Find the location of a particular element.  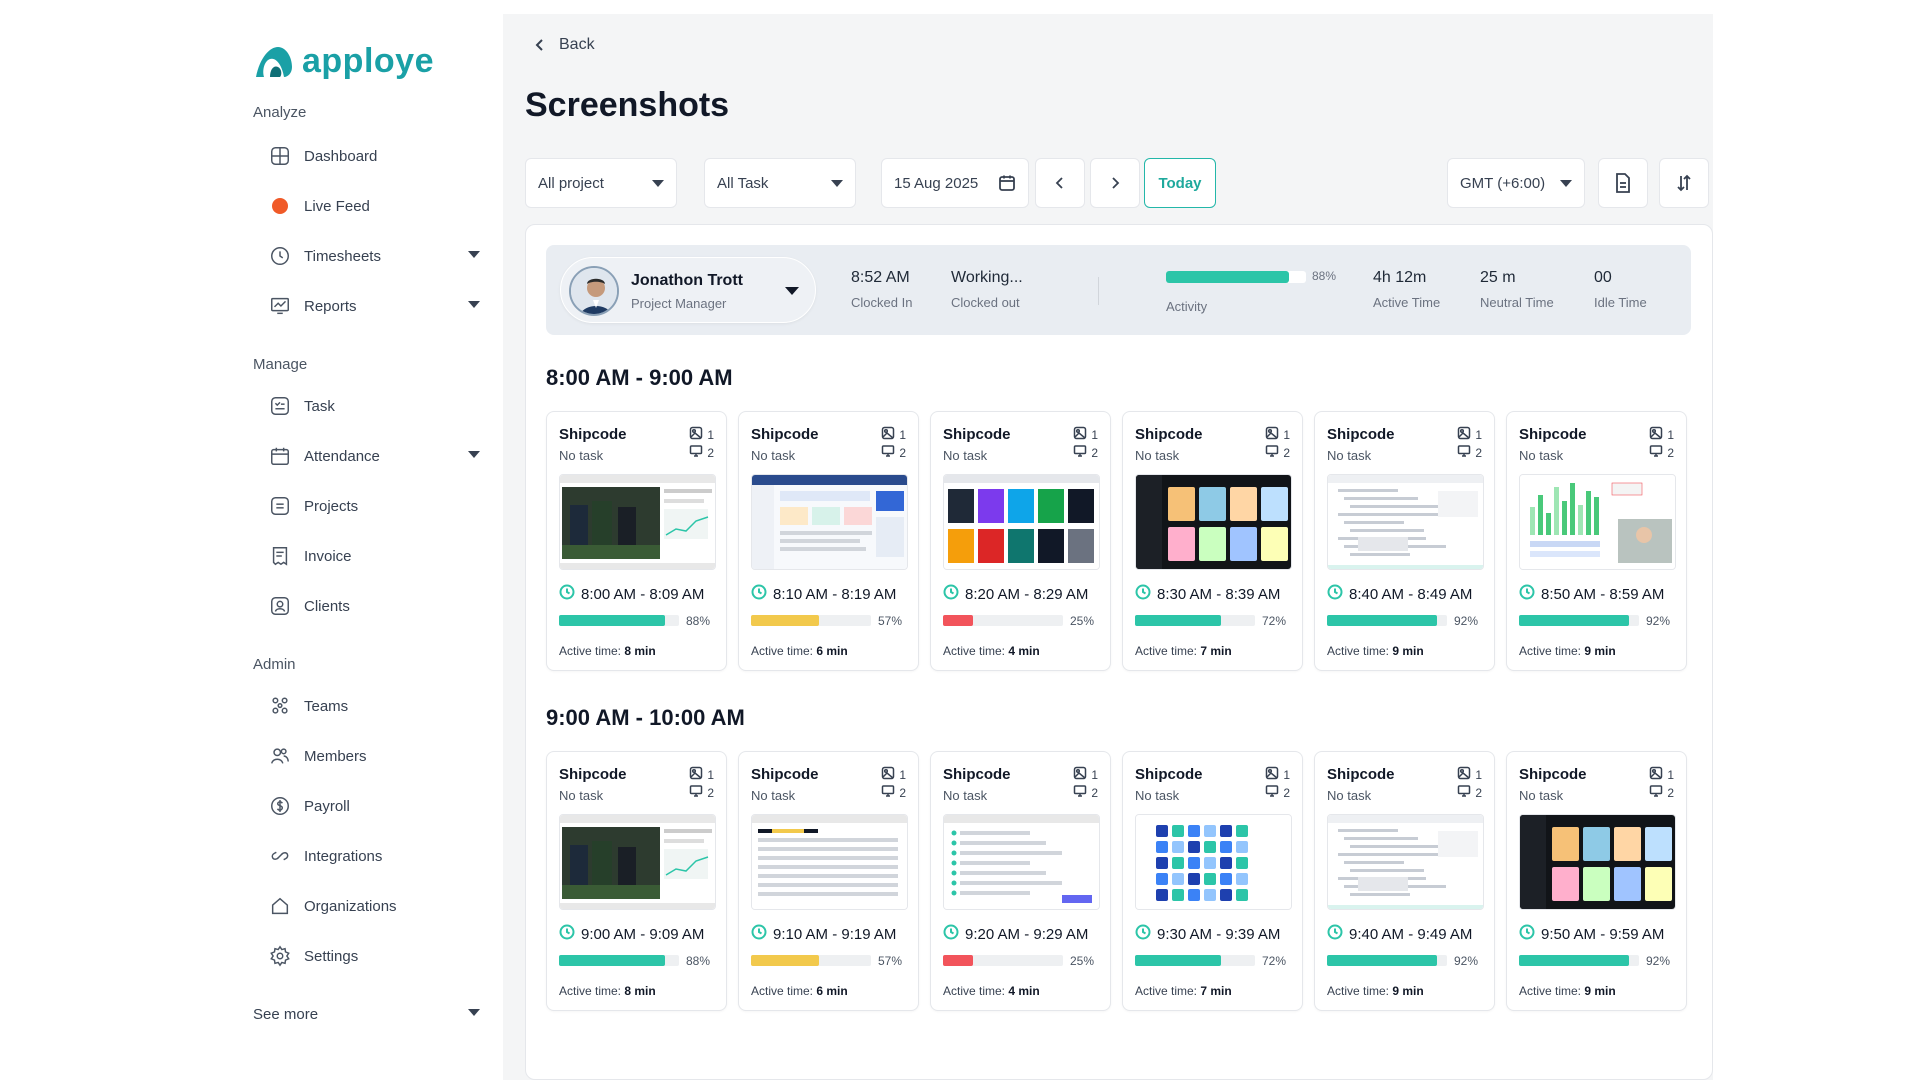

see-more-toggle: See more is located at coordinates (371, 1014).